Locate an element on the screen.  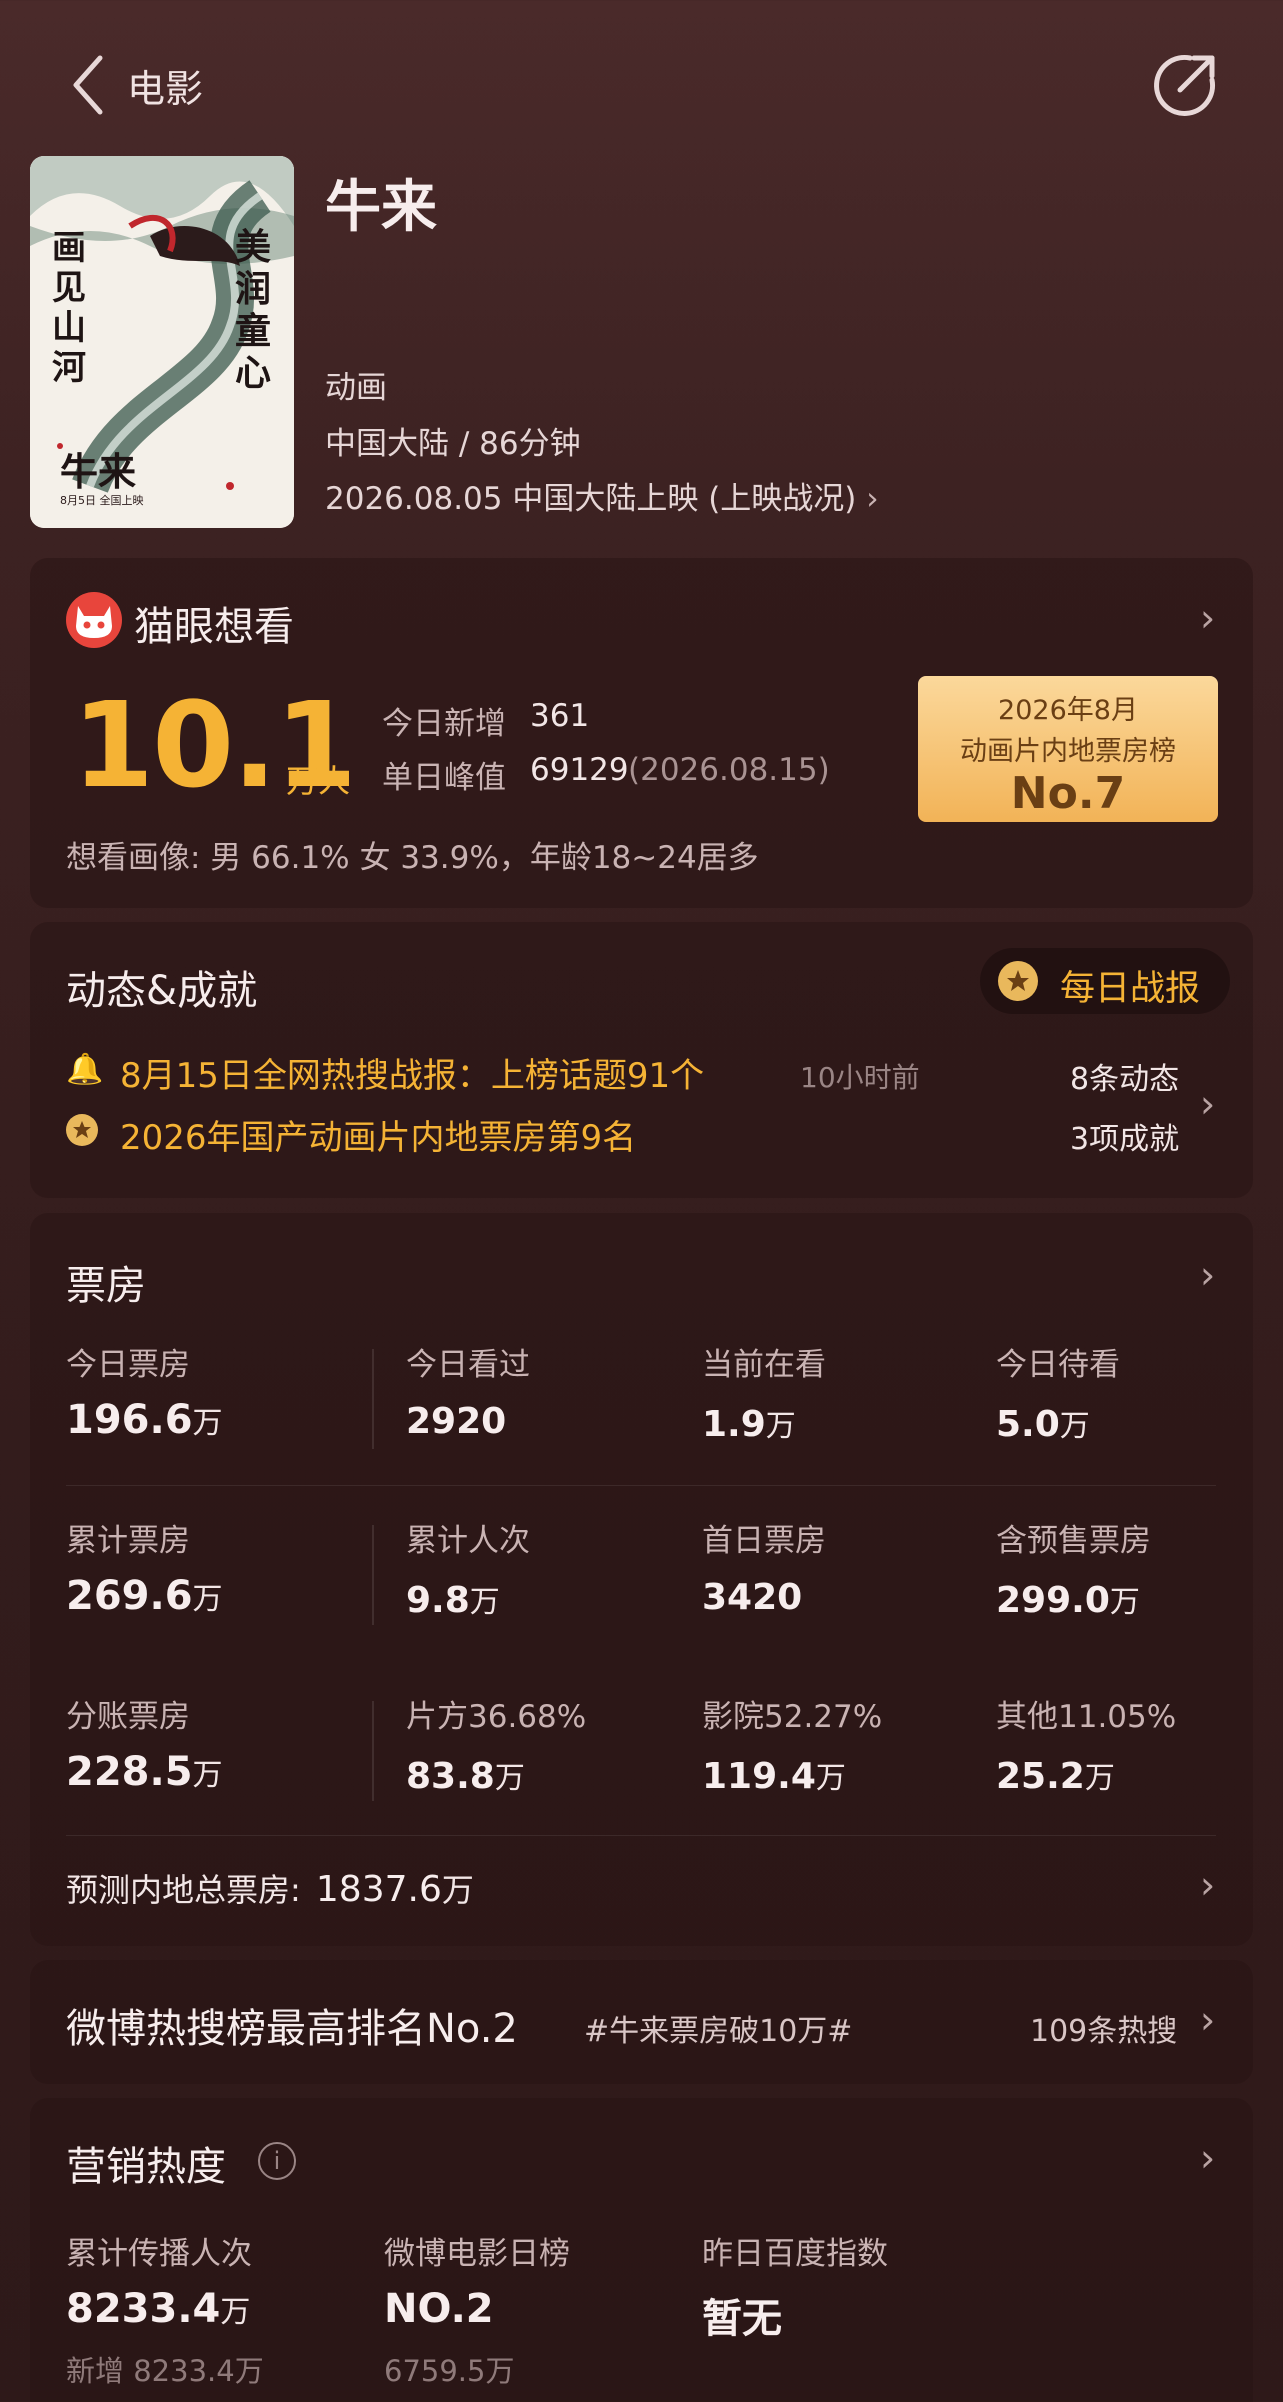
box-stat-value: 299.0万 is located at coordinates (1068, 1599).